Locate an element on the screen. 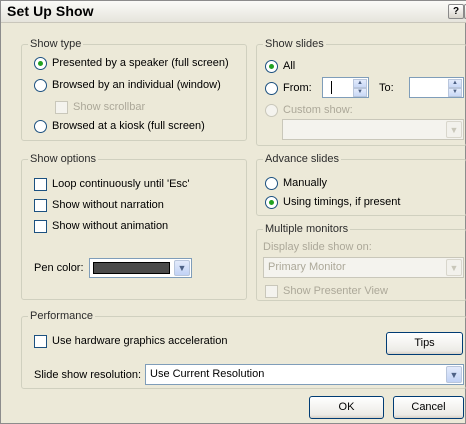  pen-color-picker: ▼ is located at coordinates (140, 268).